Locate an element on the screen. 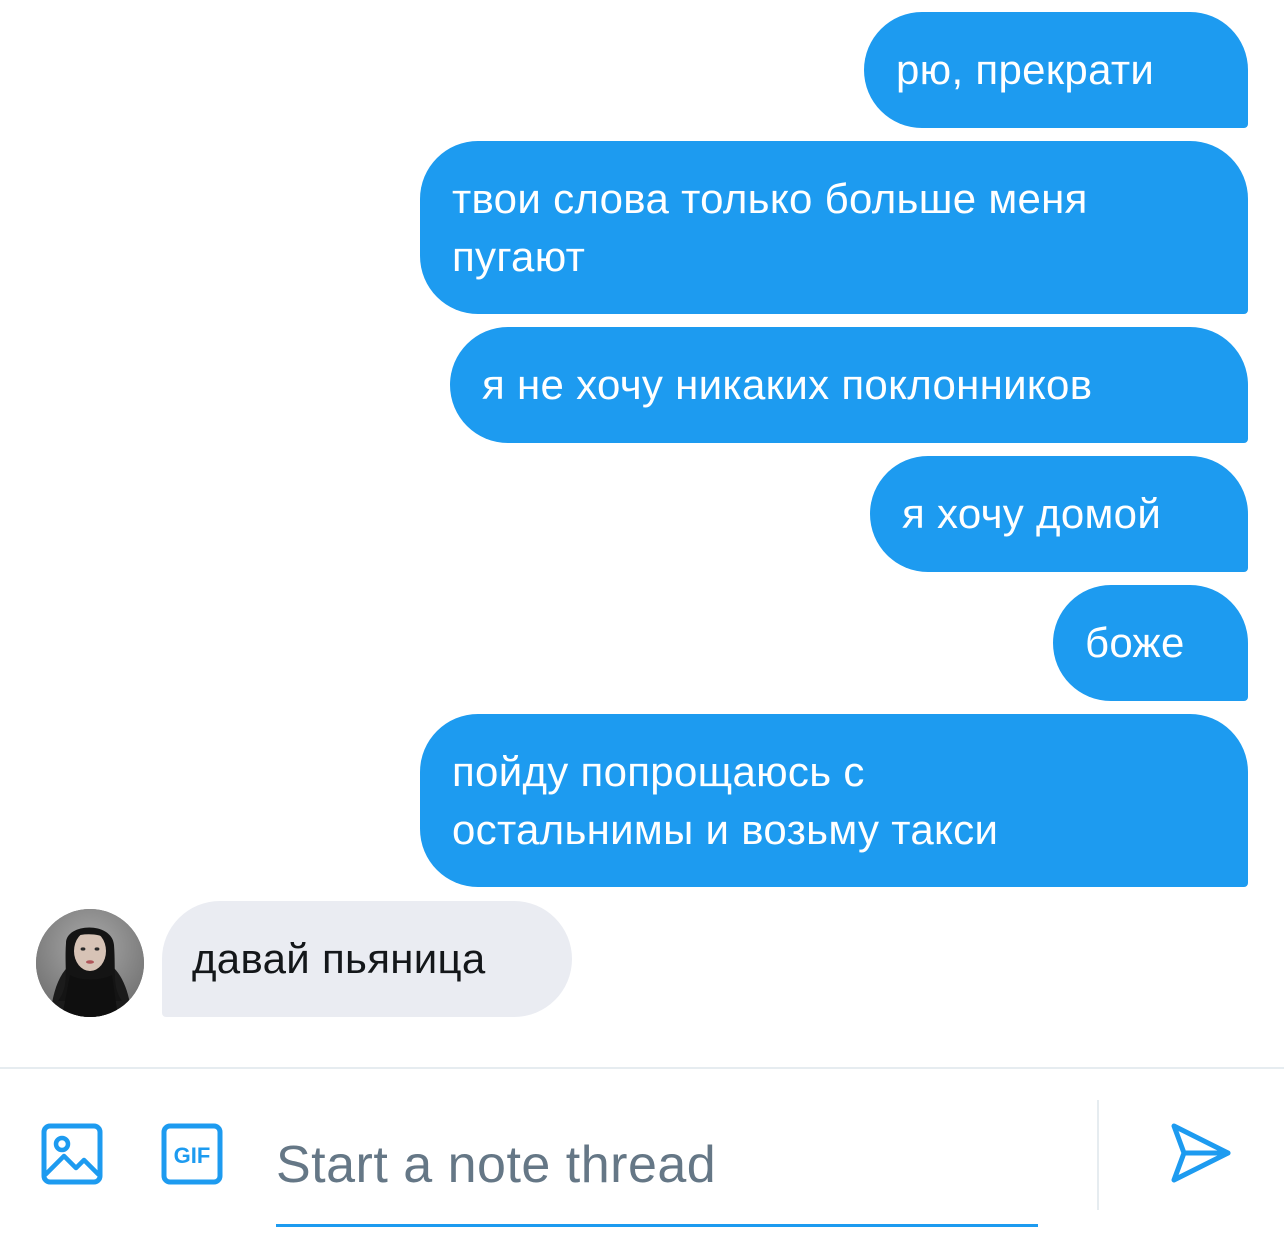 The image size is (1284, 1244). message-text-line: пойду попрощаюсь с is located at coordinates (658, 771).